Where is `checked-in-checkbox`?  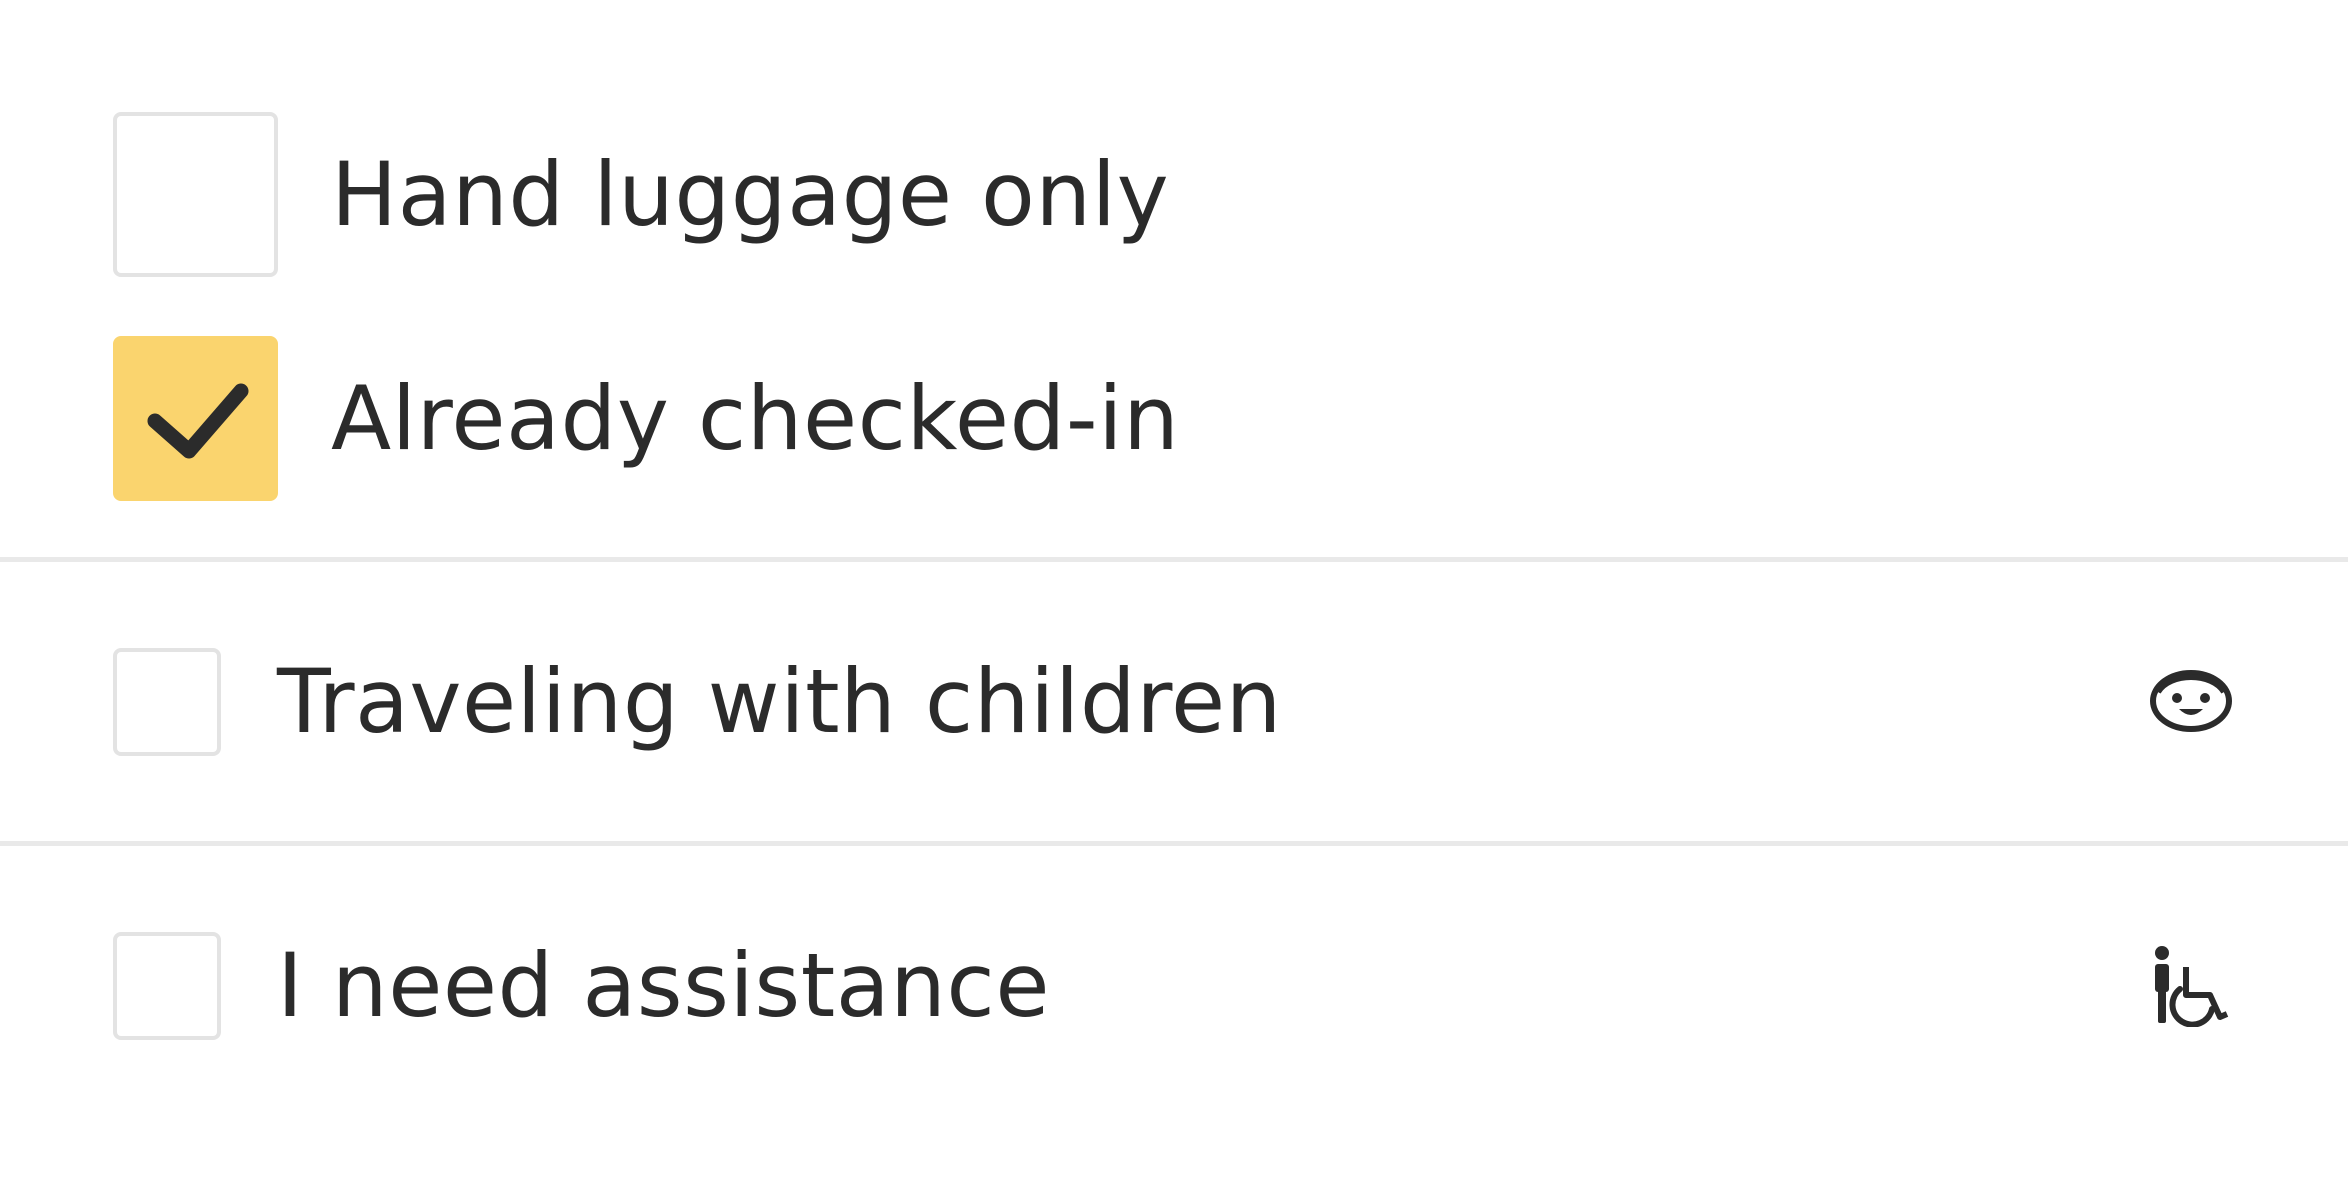 checked-in-checkbox is located at coordinates (195, 418).